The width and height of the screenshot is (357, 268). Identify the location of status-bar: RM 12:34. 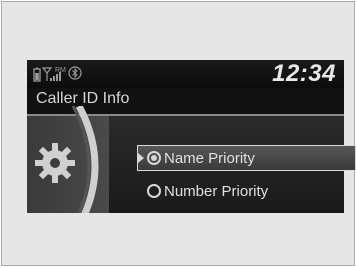
(185, 74).